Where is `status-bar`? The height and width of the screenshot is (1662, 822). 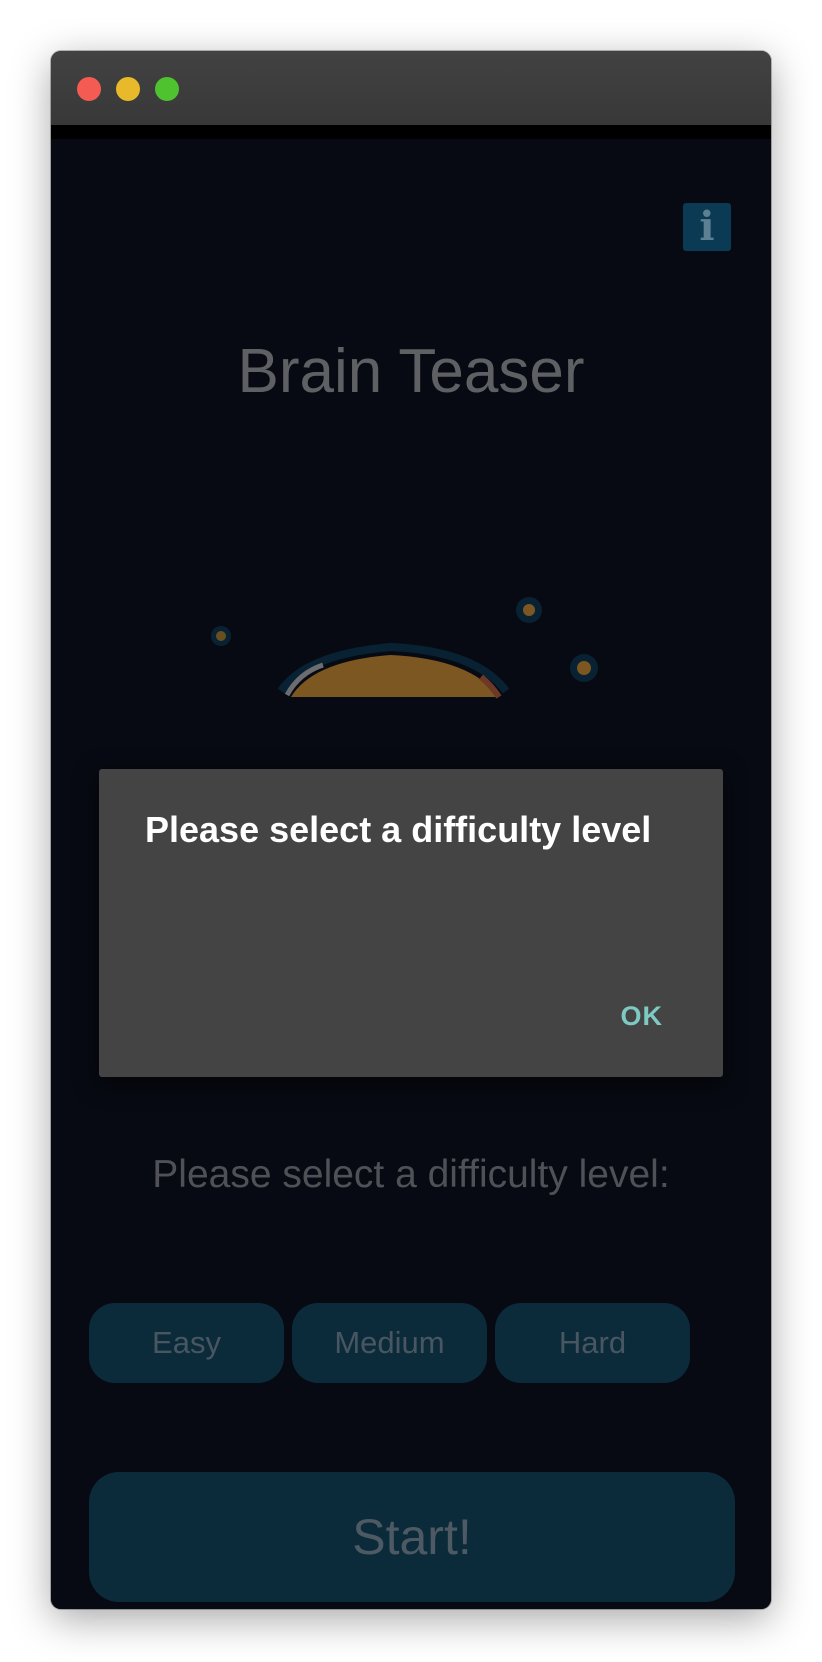
status-bar is located at coordinates (411, 132).